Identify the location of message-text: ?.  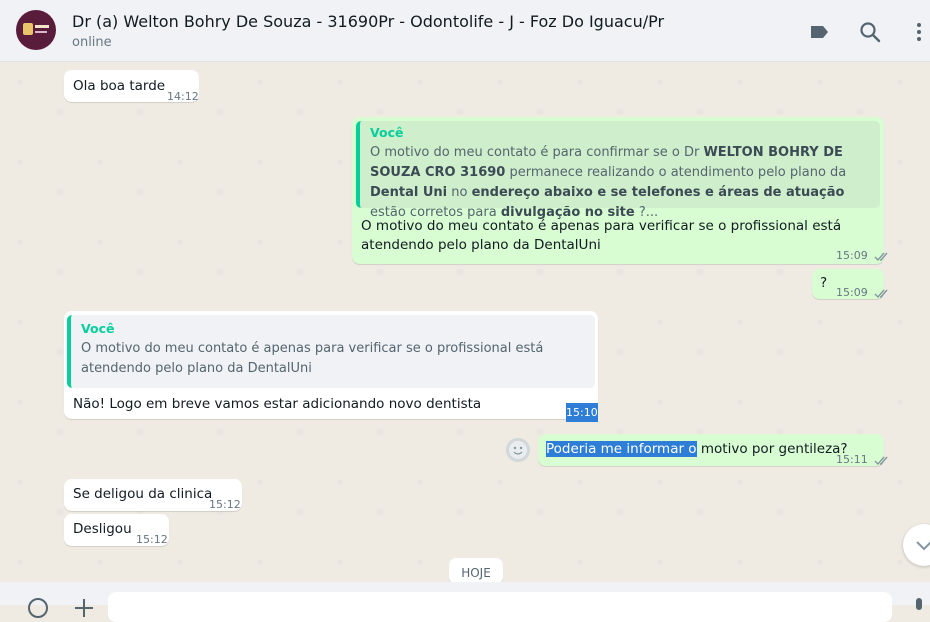
(824, 283).